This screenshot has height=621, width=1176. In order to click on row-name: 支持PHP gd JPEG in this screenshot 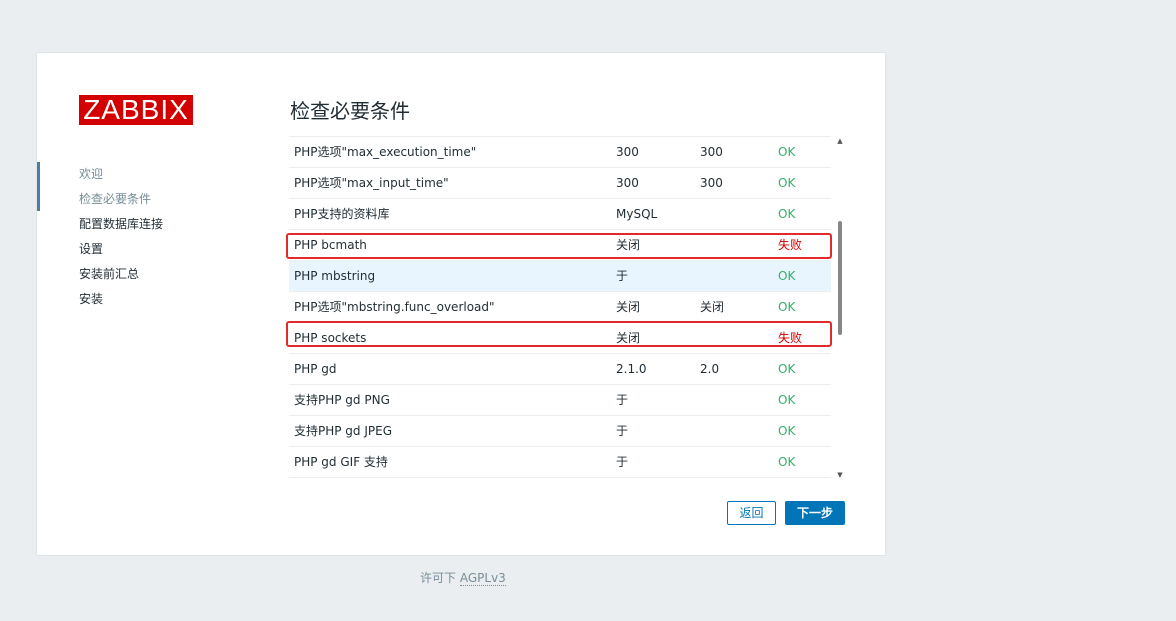, I will do `click(343, 431)`.